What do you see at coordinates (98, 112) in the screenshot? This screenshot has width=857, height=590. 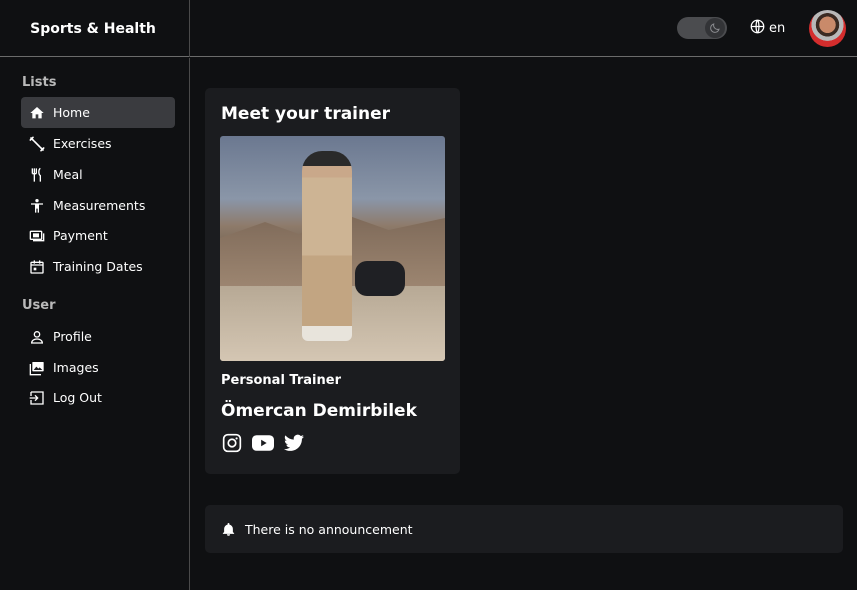 I see `sidebar-item-home: Home` at bounding box center [98, 112].